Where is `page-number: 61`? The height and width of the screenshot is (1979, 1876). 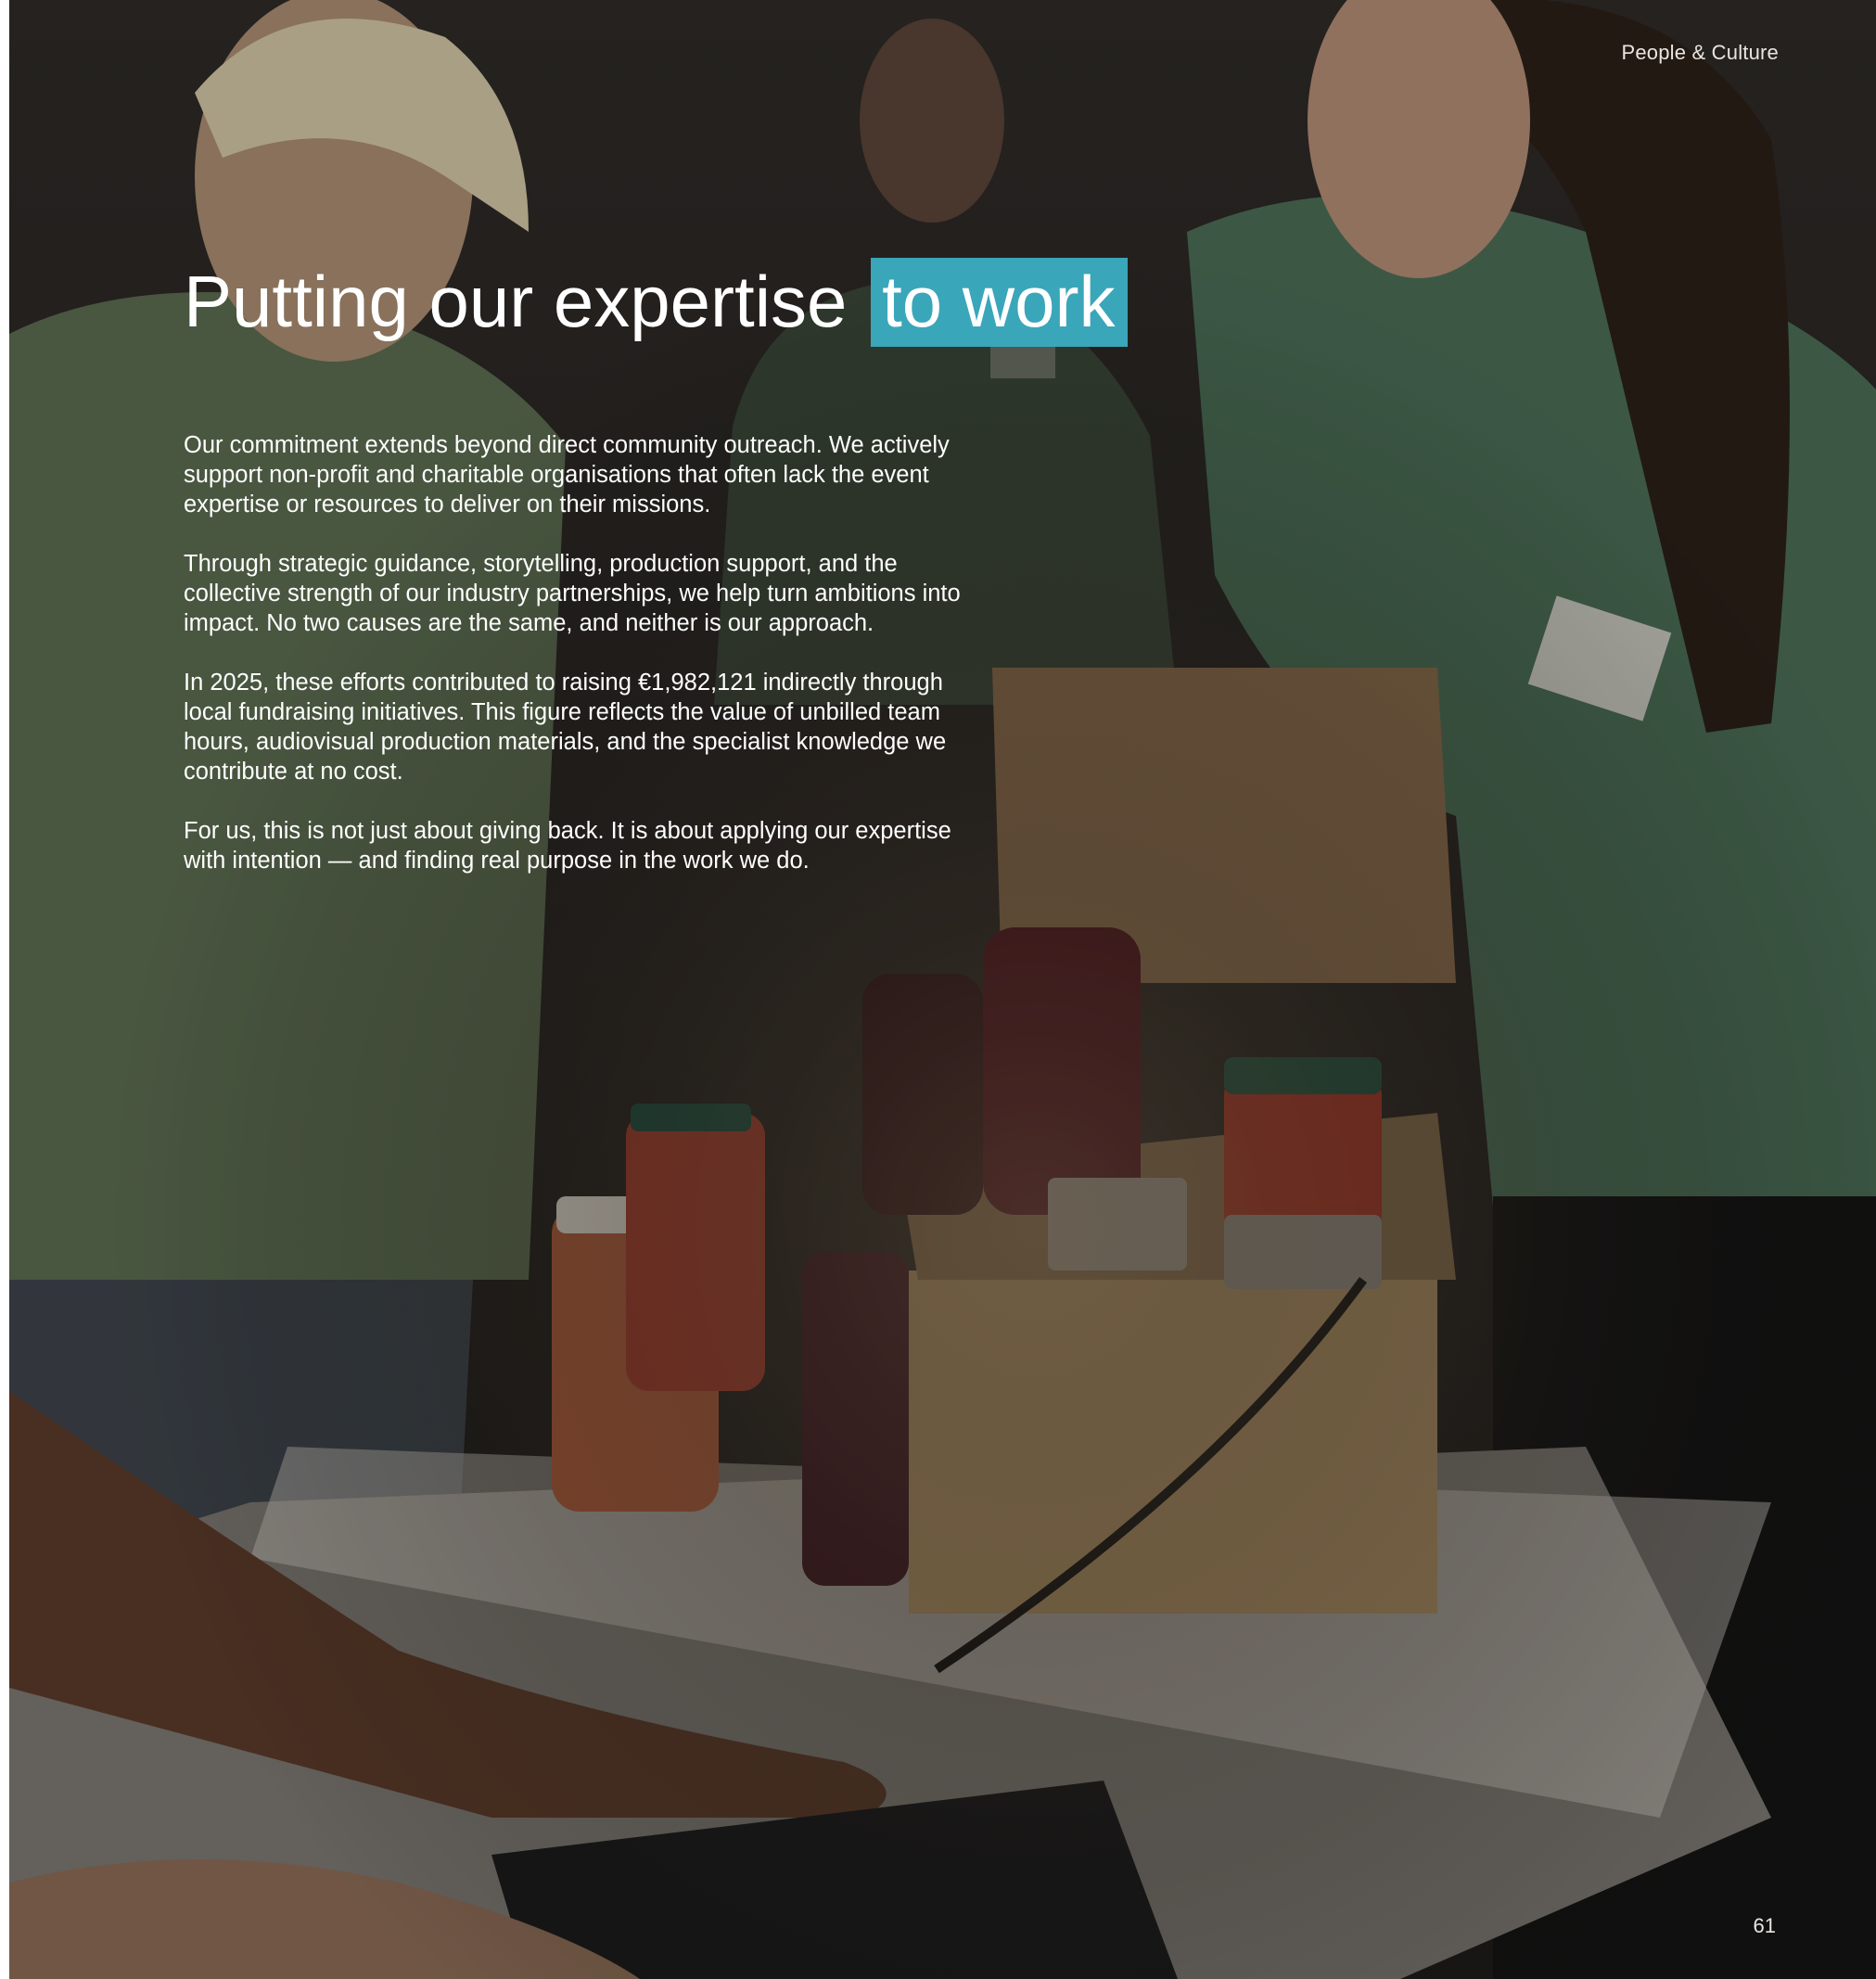 page-number: 61 is located at coordinates (1765, 1926).